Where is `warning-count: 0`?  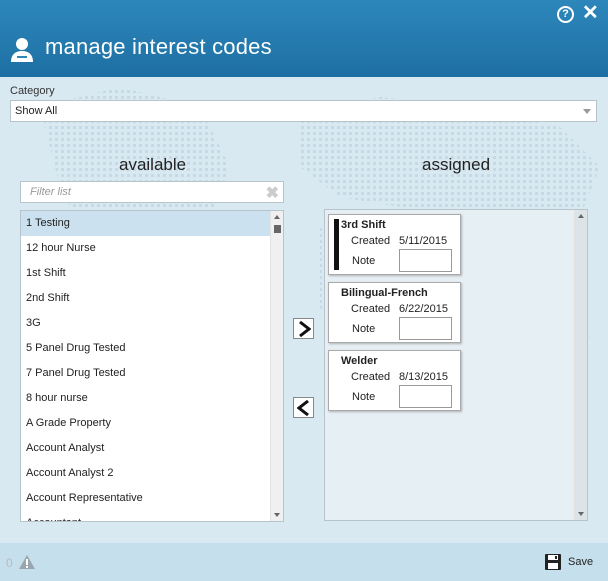
warning-count: 0 is located at coordinates (9, 563).